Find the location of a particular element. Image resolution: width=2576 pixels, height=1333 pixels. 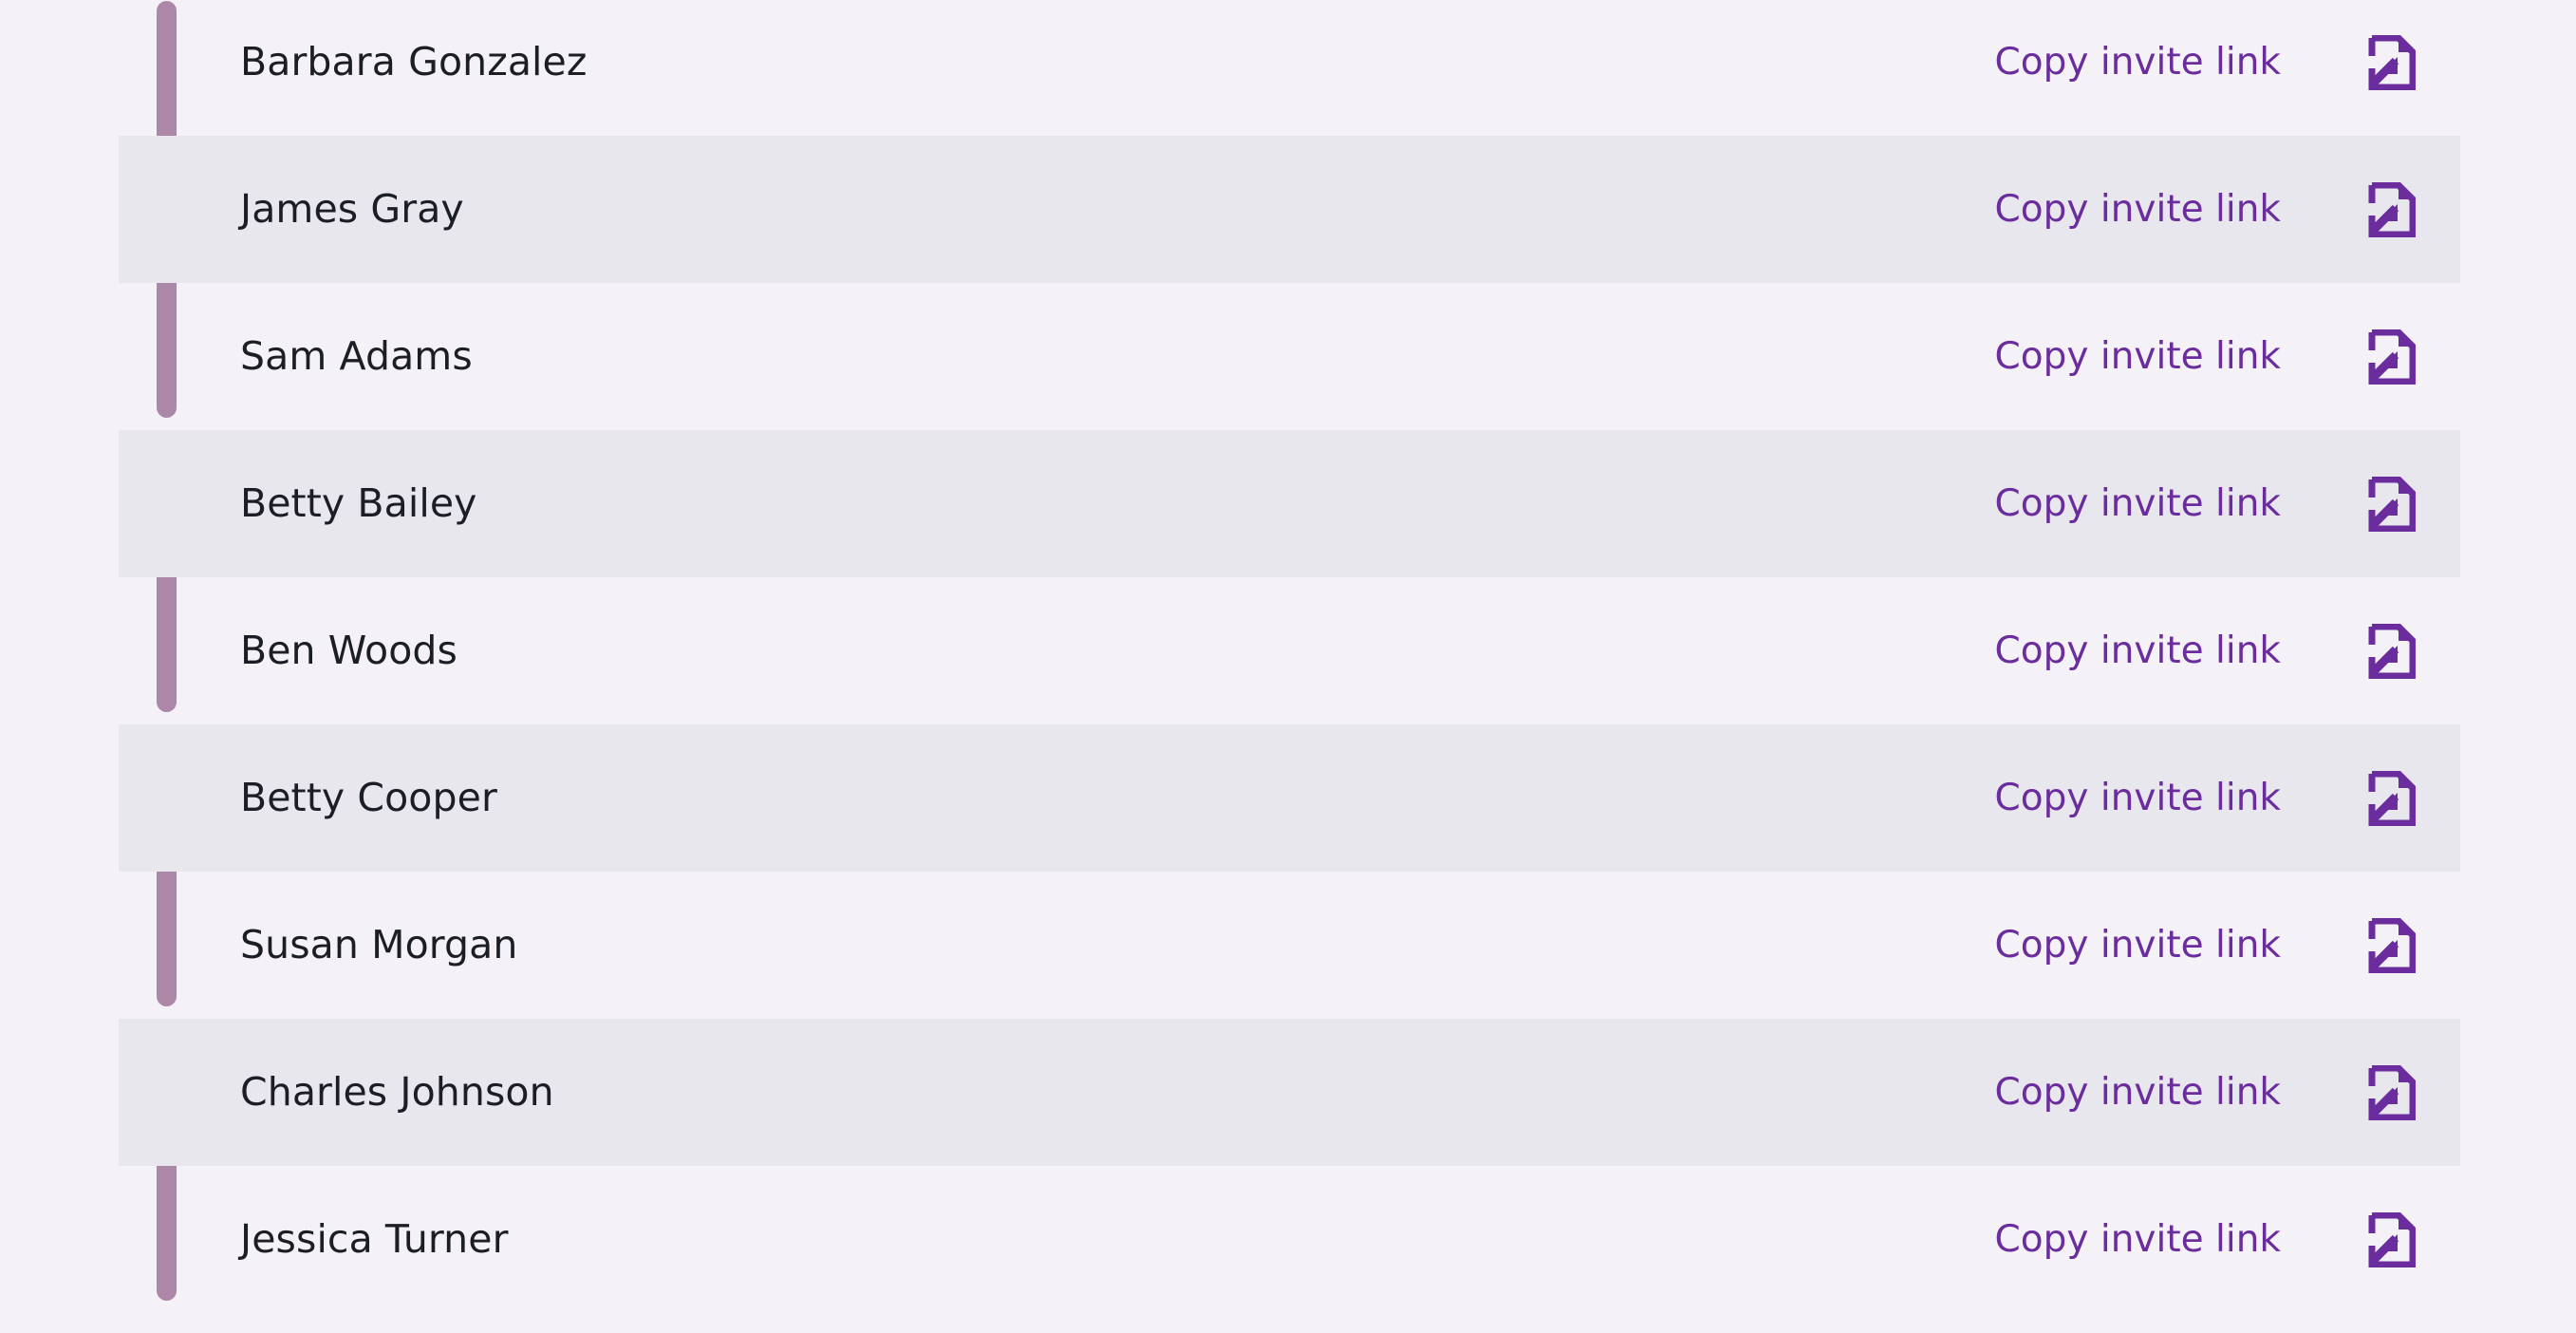

invite-row: Sam Adams Copy invite link is located at coordinates (1289, 356).